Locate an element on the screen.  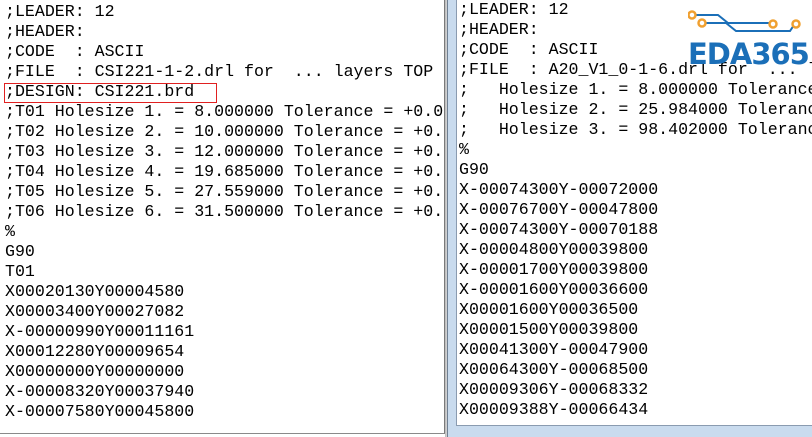
circuit-trace-icon is located at coordinates (744, 21).